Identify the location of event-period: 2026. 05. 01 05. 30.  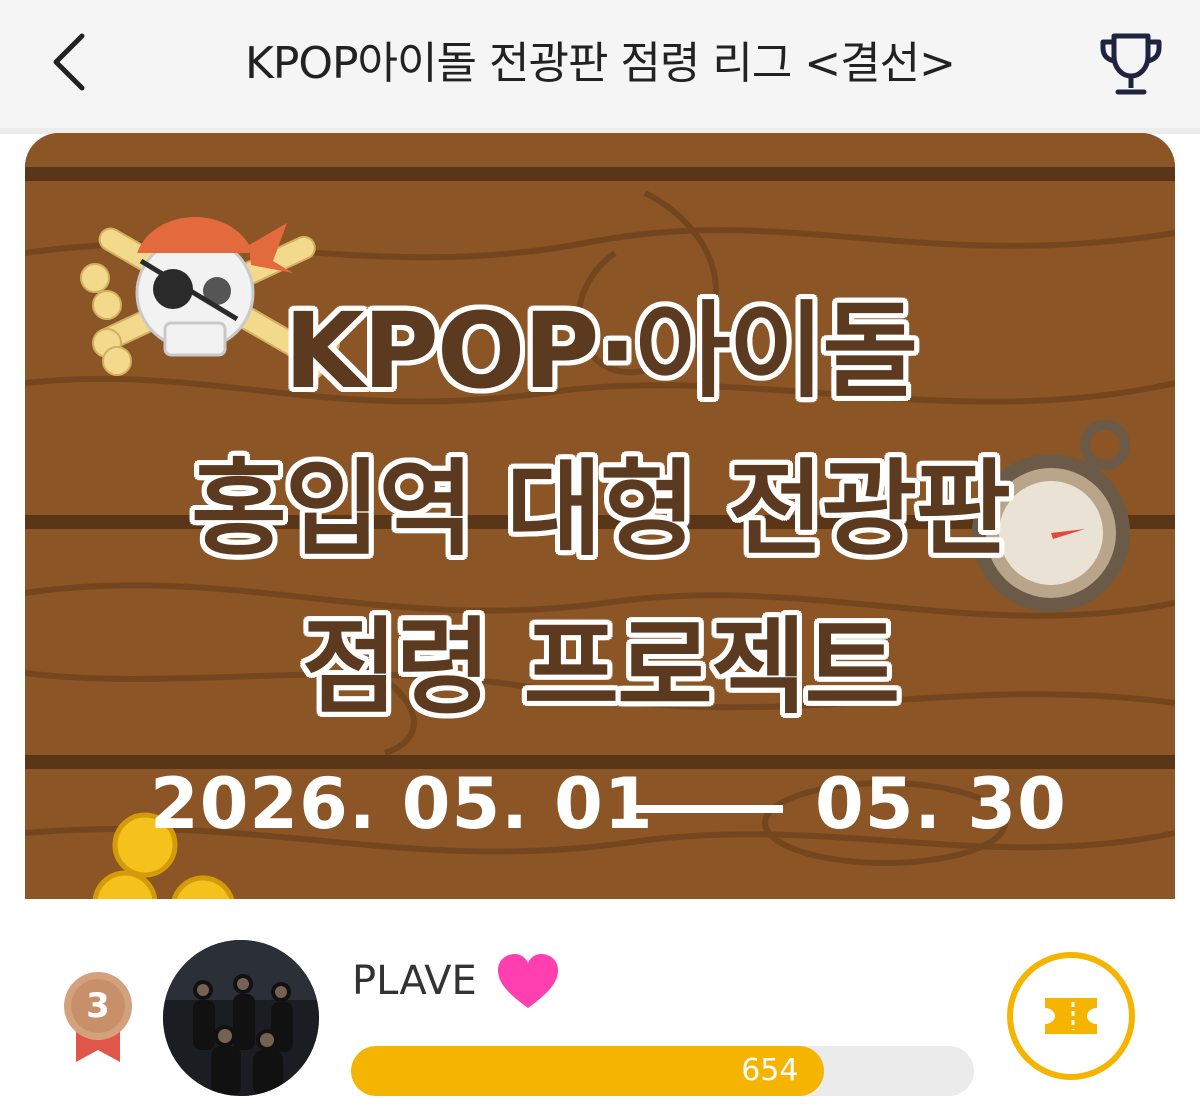
(600, 808).